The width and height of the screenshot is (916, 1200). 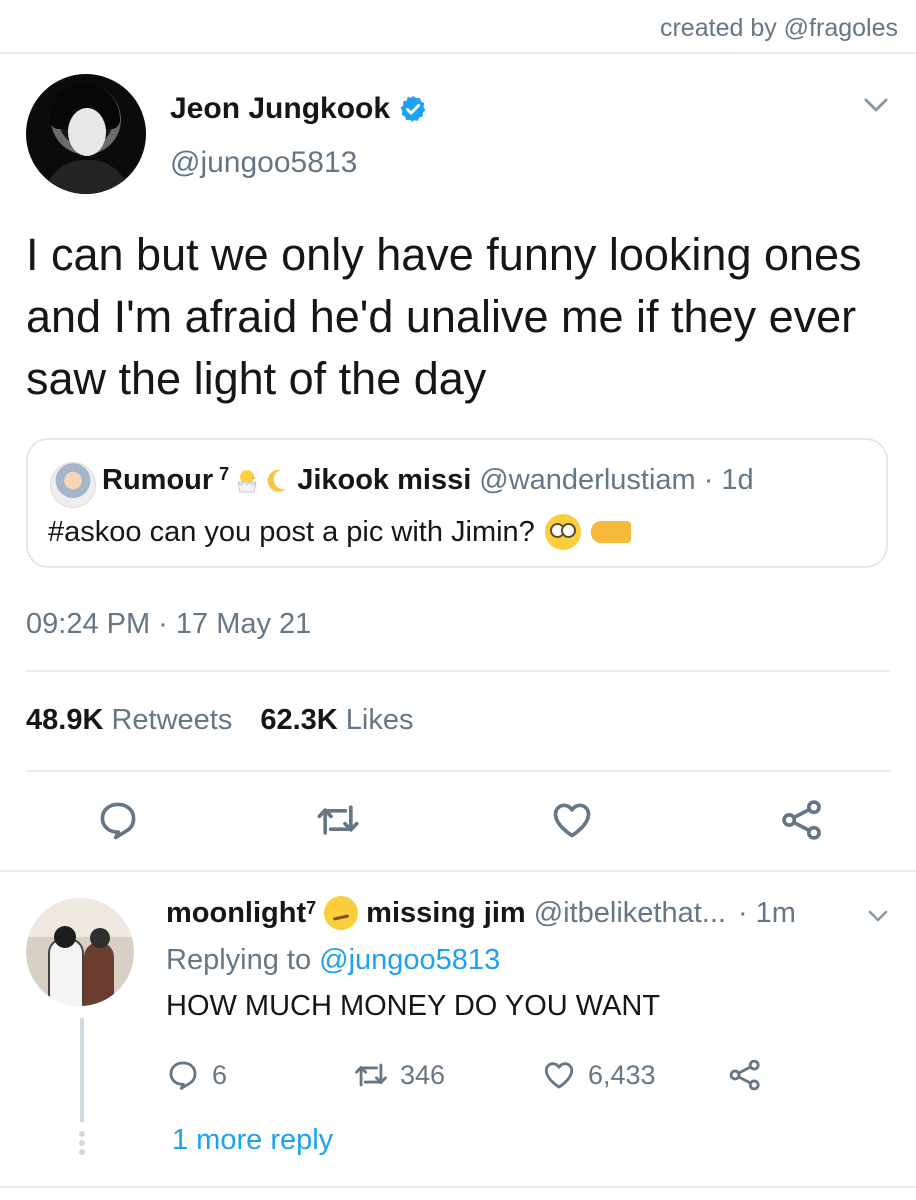 What do you see at coordinates (341, 913) in the screenshot?
I see `smirk-emoji-icon` at bounding box center [341, 913].